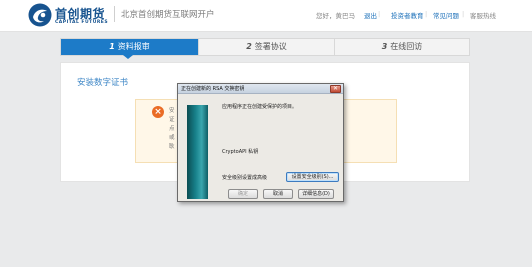  I want to click on investor-education-link: 投资者教育, so click(407, 15).